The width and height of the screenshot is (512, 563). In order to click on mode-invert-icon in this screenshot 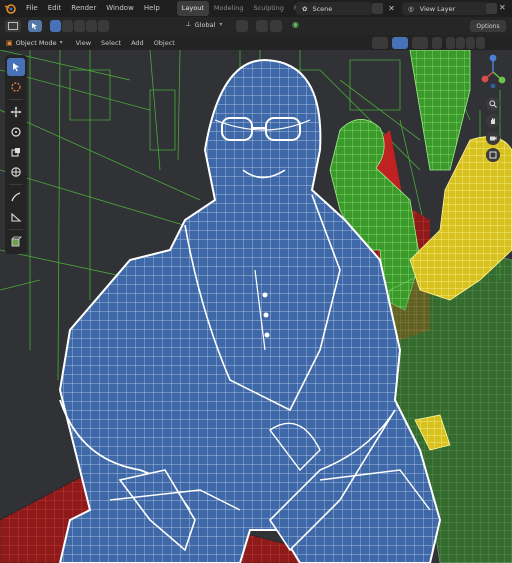, I will do `click(91, 26)`.